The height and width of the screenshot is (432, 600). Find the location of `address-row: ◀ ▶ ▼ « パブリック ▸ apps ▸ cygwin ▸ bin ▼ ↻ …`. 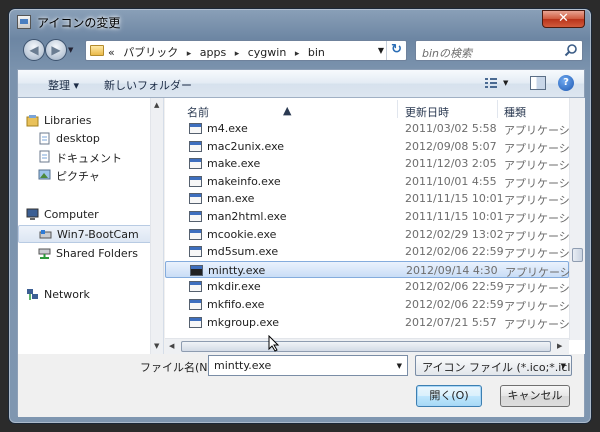

address-row: ◀ ▶ ▼ « パブリック ▸ apps ▸ cygwin ▸ bin ▼ ↻ … is located at coordinates (301, 50).